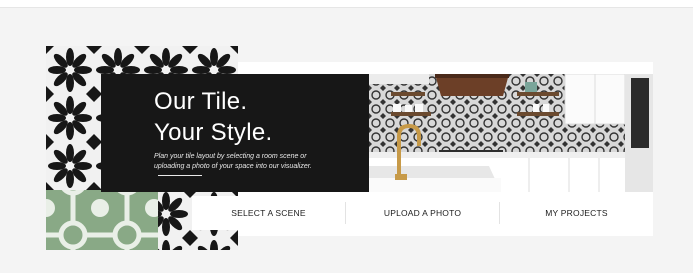 This screenshot has width=693, height=273. Describe the element at coordinates (346, 4) in the screenshot. I see `top-bar` at that location.